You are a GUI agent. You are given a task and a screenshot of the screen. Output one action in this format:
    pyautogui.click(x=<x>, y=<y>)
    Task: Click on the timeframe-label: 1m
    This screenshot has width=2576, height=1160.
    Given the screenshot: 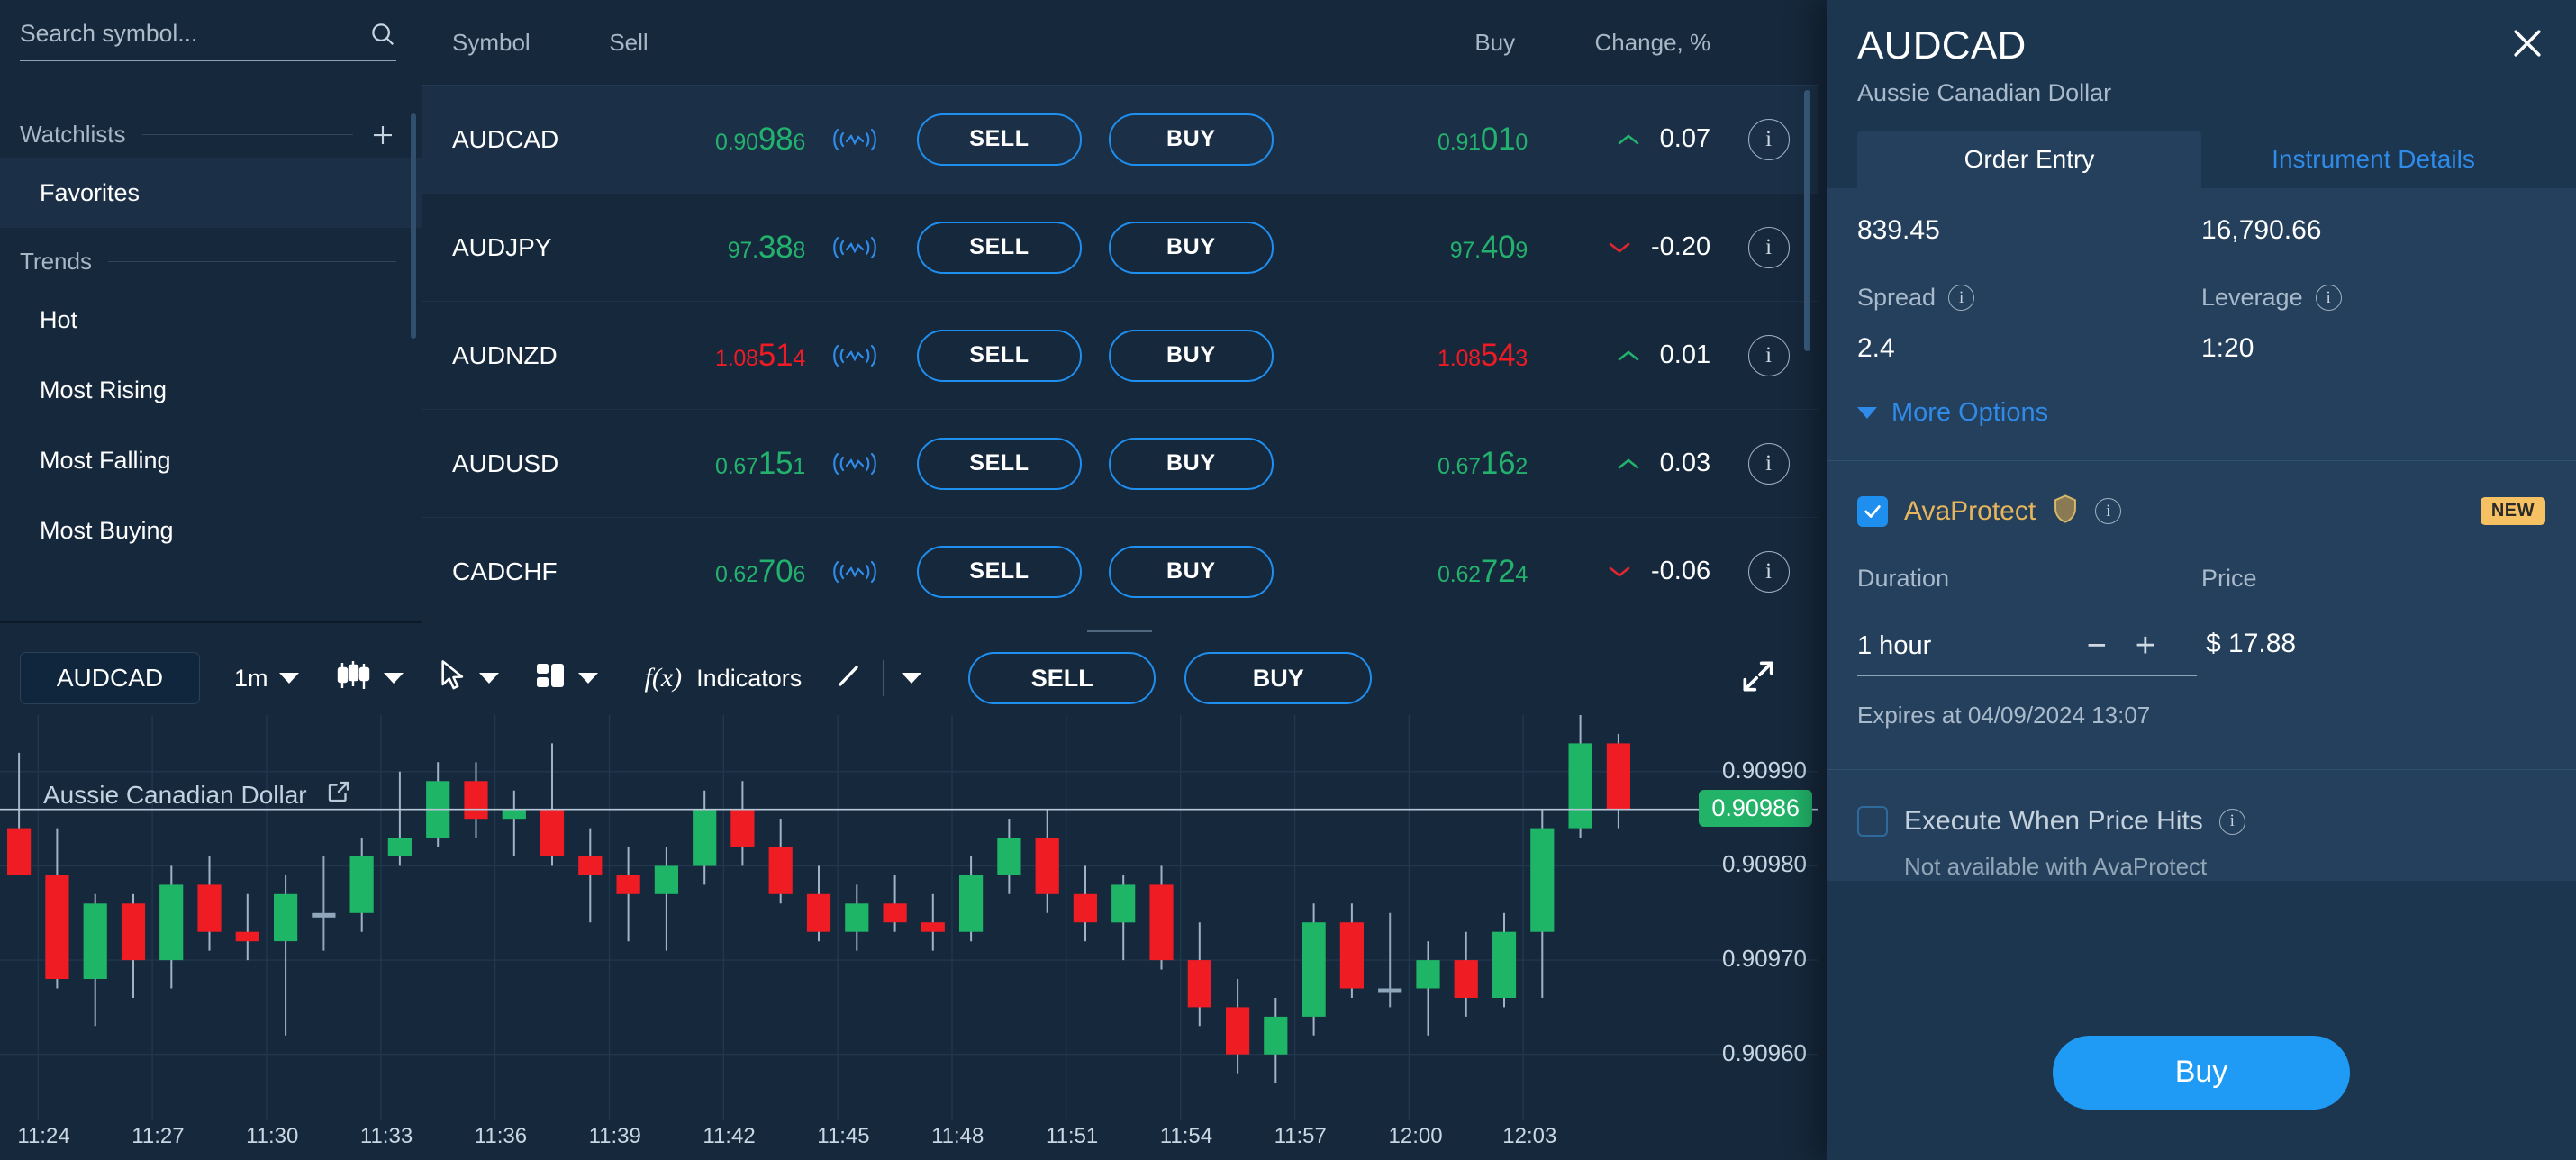 What is the action you would take?
    pyautogui.click(x=251, y=678)
    